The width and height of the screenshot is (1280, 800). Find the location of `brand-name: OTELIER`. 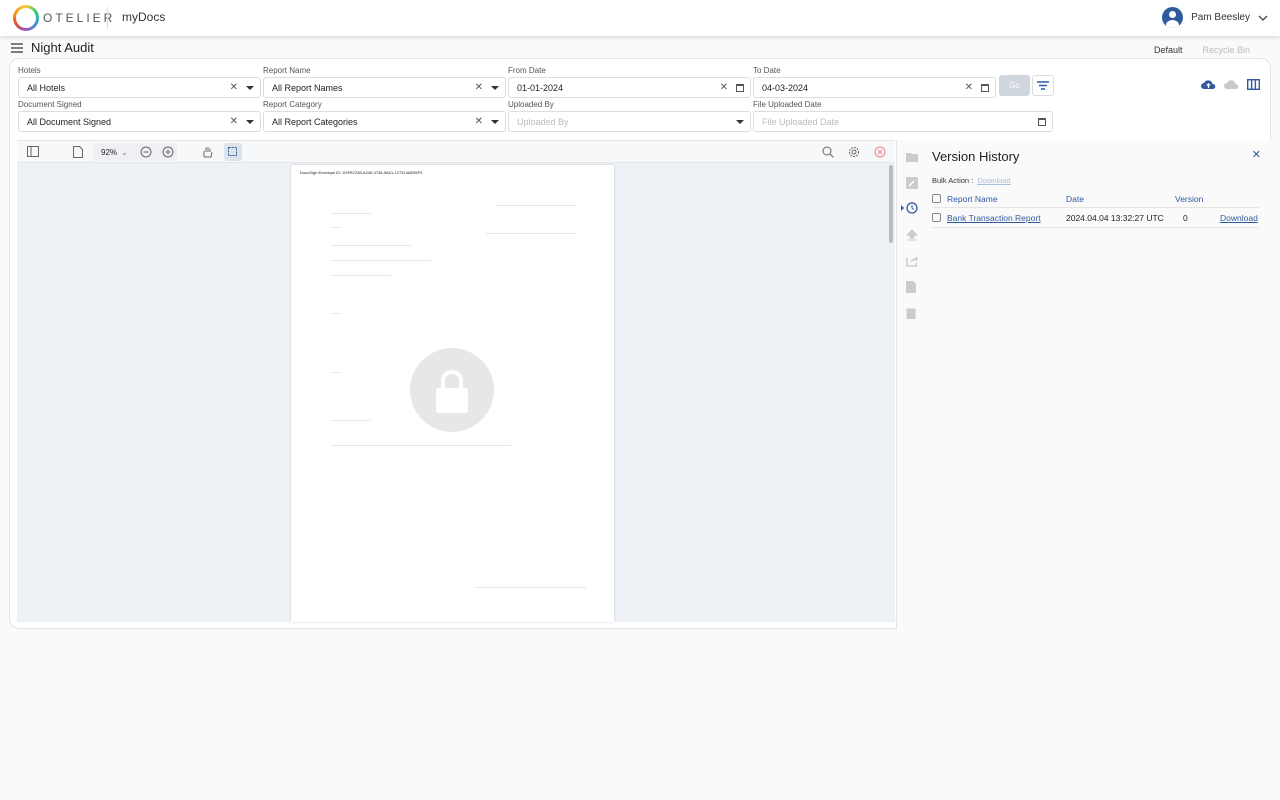

brand-name: OTELIER is located at coordinates (79, 18).